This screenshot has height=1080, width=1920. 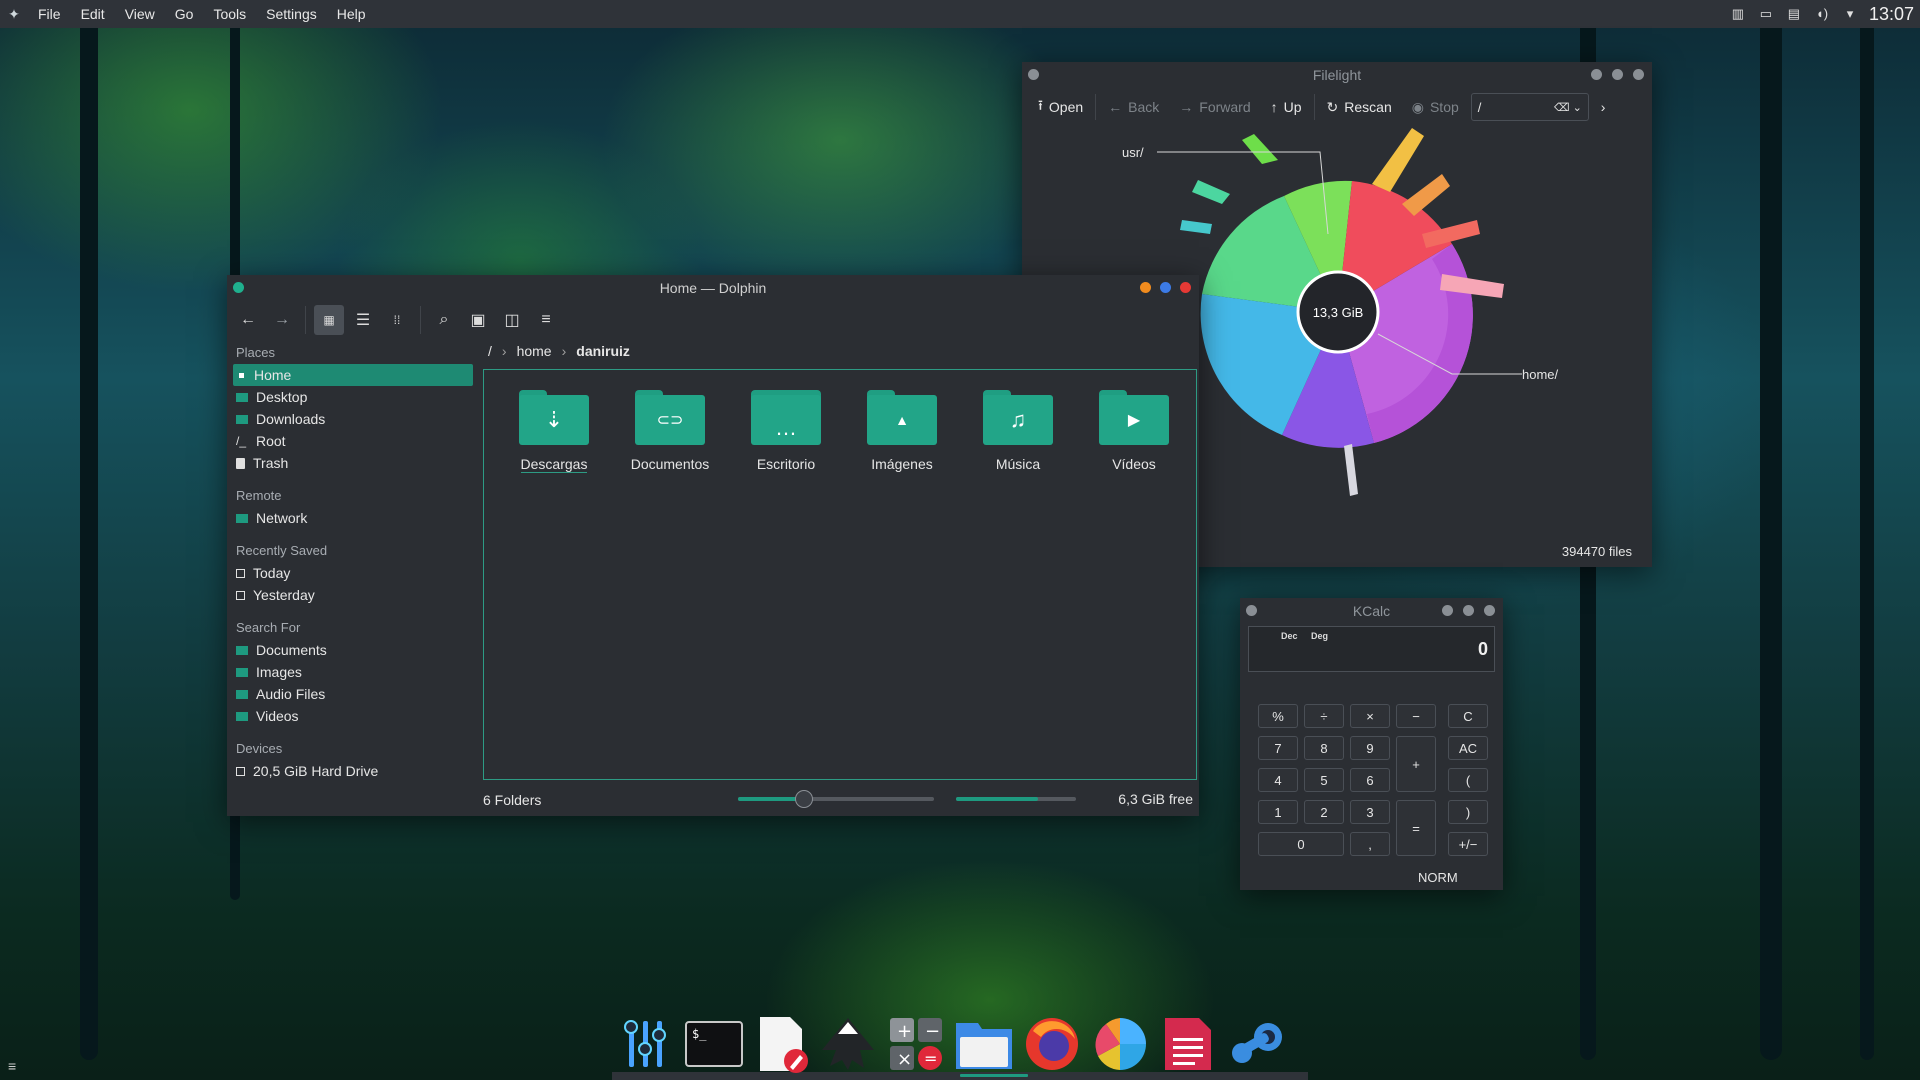 I want to click on sidebar-item-home: Home, so click(x=353, y=375).